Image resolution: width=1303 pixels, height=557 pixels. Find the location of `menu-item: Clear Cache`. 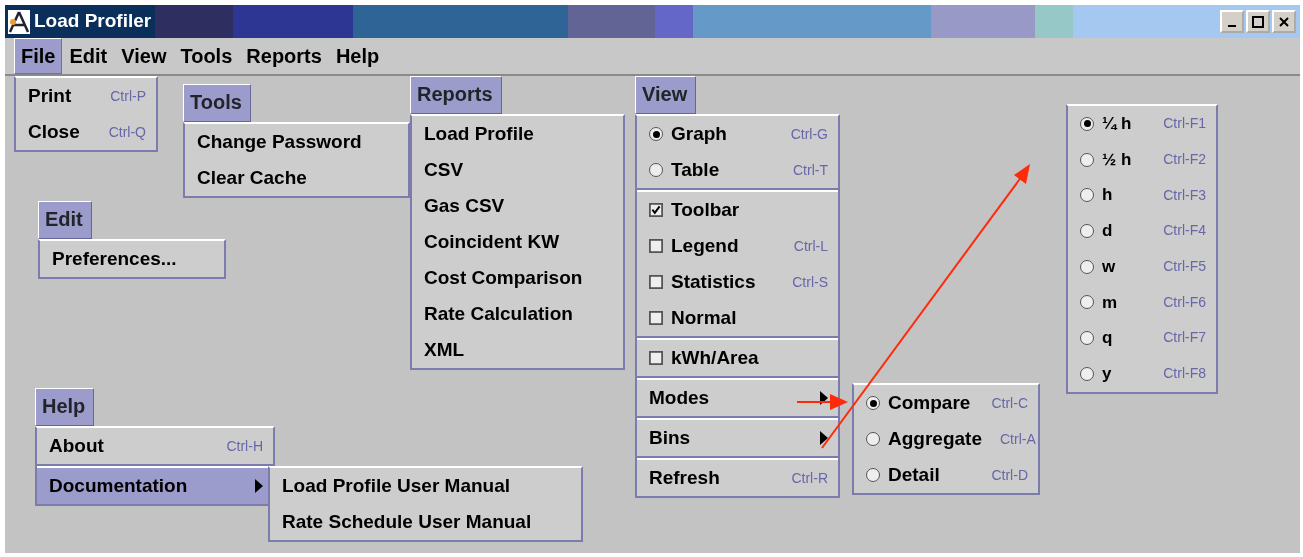

menu-item: Clear Cache is located at coordinates (296, 178).